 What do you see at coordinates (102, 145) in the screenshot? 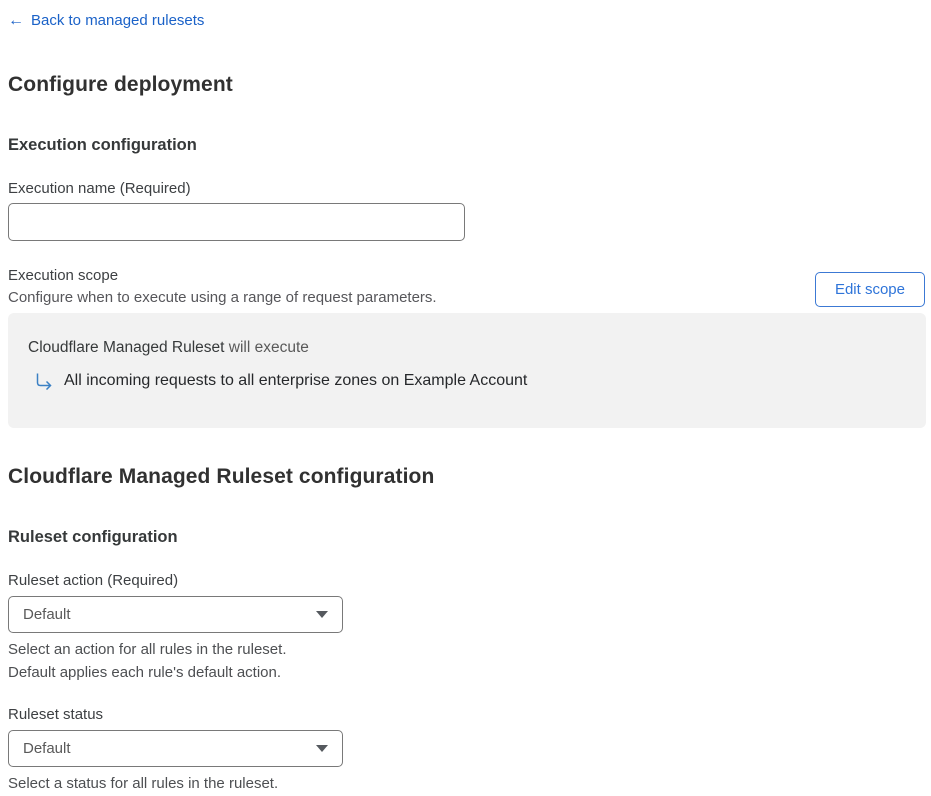
I see `execution-configuration-heading: Execution configuration` at bounding box center [102, 145].